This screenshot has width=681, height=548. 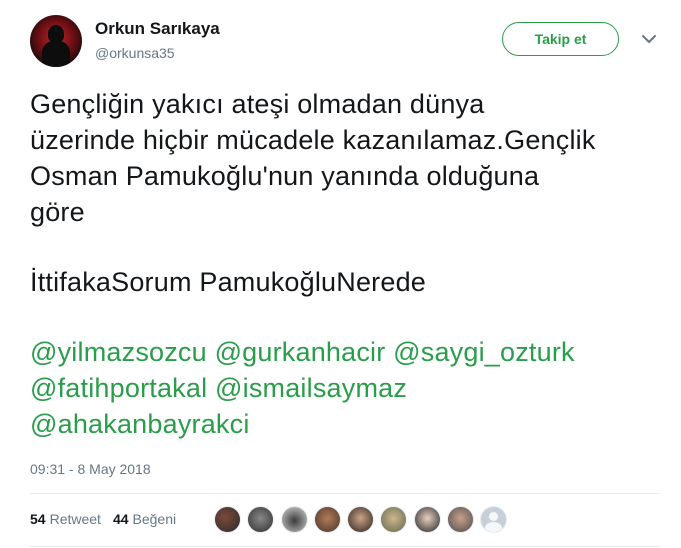 I want to click on like-label: Beğeni, so click(x=154, y=519).